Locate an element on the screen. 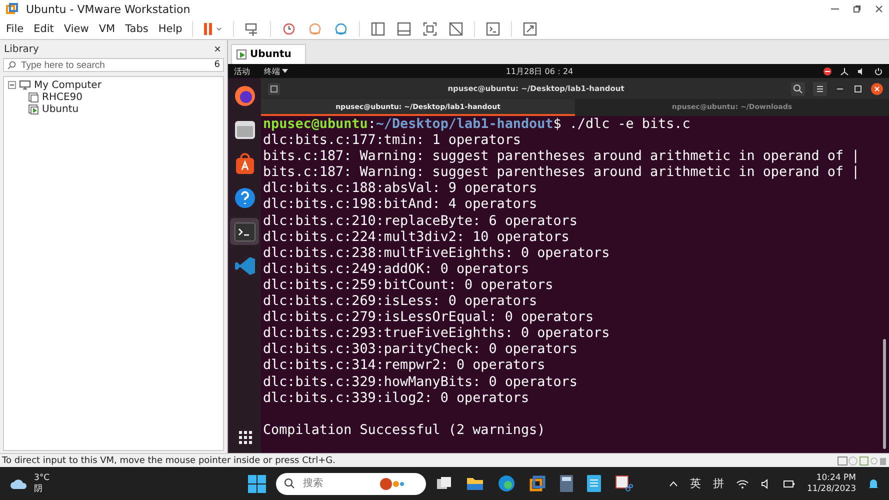 Image resolution: width=889 pixels, height=500 pixels. pause-button is located at coordinates (213, 29).